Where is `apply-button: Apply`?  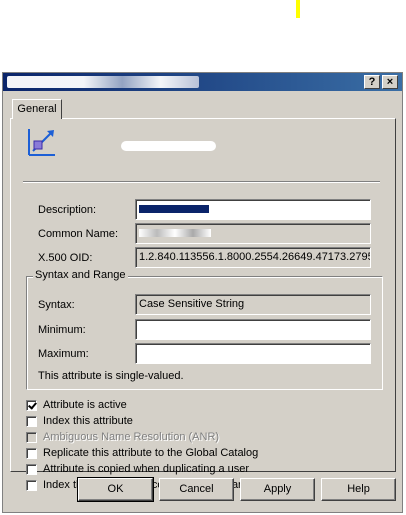
apply-button: Apply is located at coordinates (277, 489).